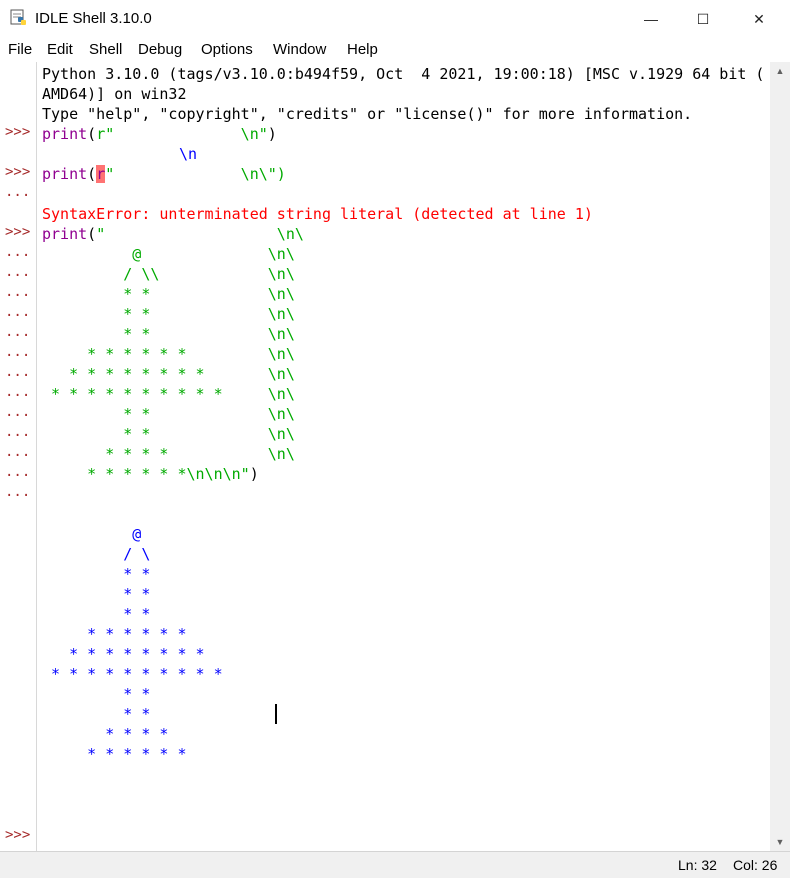 Image resolution: width=790 pixels, height=878 pixels. Describe the element at coordinates (168, 454) in the screenshot. I see `string-literal: * * * * \n\` at that location.